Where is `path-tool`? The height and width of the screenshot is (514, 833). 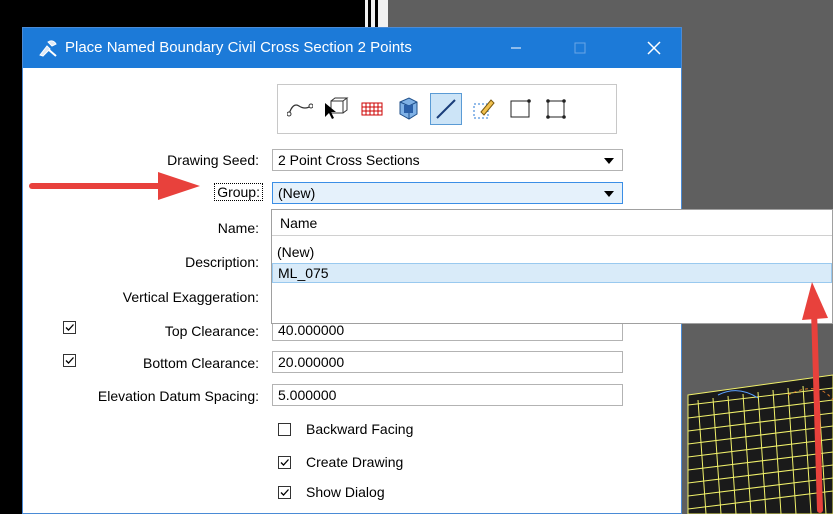 path-tool is located at coordinates (300, 109).